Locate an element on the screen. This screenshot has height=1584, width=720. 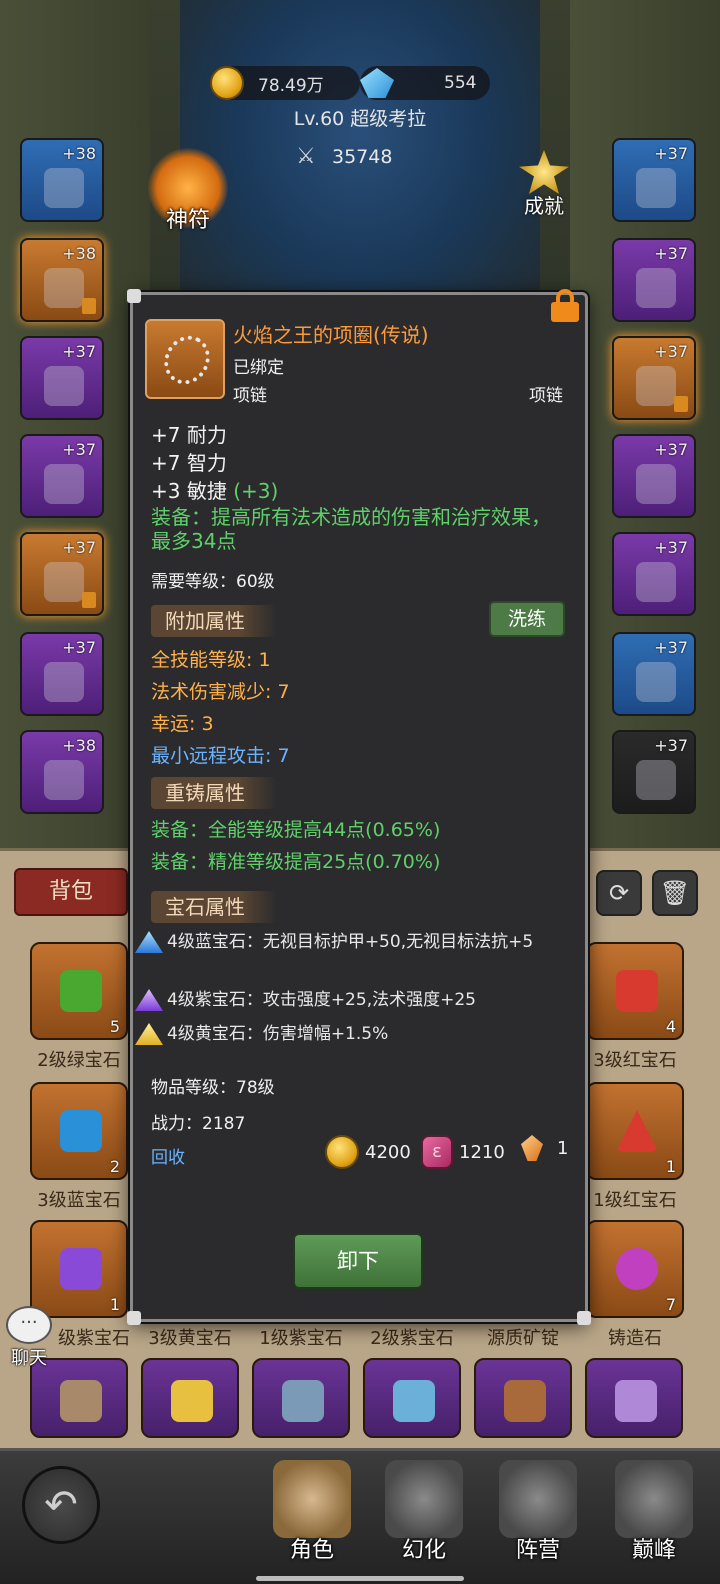
gem-socket: 4级蓝宝石：无视目标护甲+50,无视目标法抗+5 is located at coordinates (355, 942).